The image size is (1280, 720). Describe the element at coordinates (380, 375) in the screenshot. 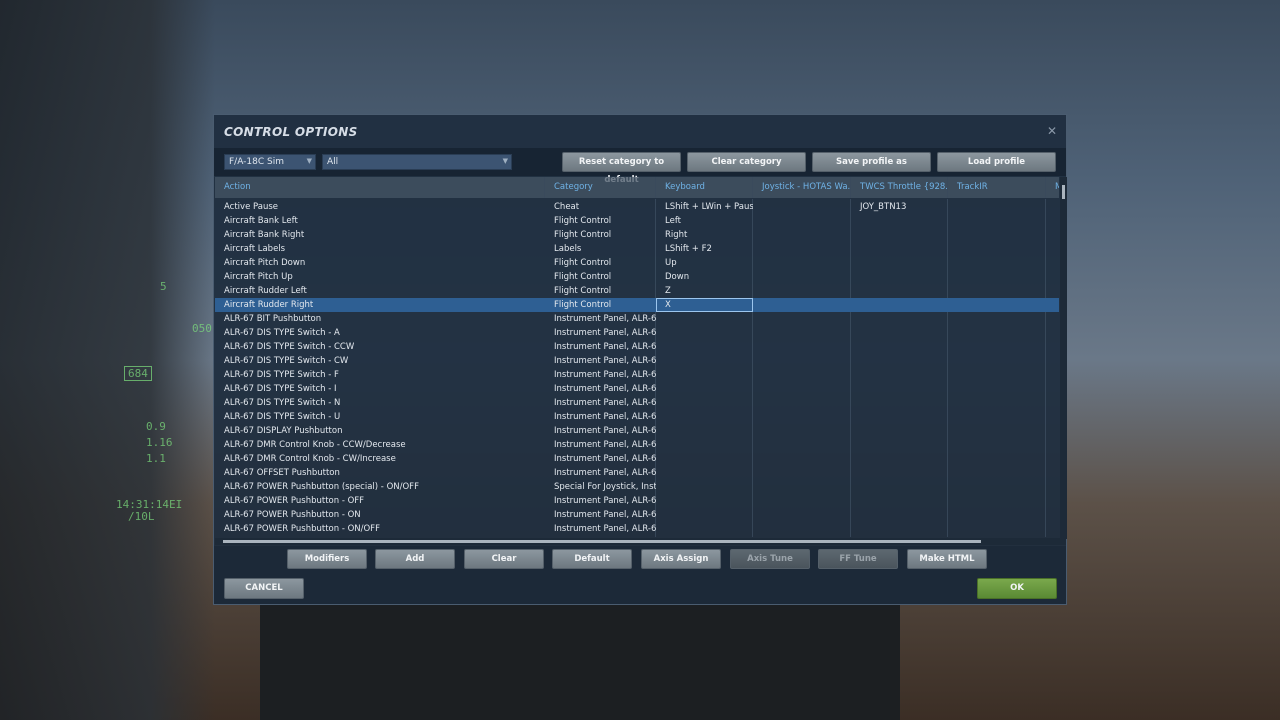

I see `cell-action: ALR-67 DIS TYPE Switch - F` at that location.